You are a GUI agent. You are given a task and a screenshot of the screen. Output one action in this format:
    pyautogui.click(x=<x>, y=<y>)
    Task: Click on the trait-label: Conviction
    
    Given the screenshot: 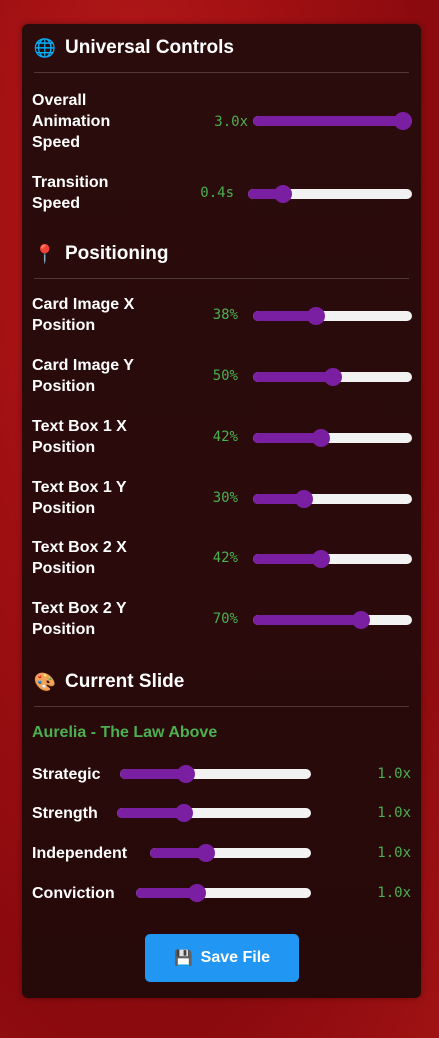 What is the action you would take?
    pyautogui.click(x=73, y=893)
    